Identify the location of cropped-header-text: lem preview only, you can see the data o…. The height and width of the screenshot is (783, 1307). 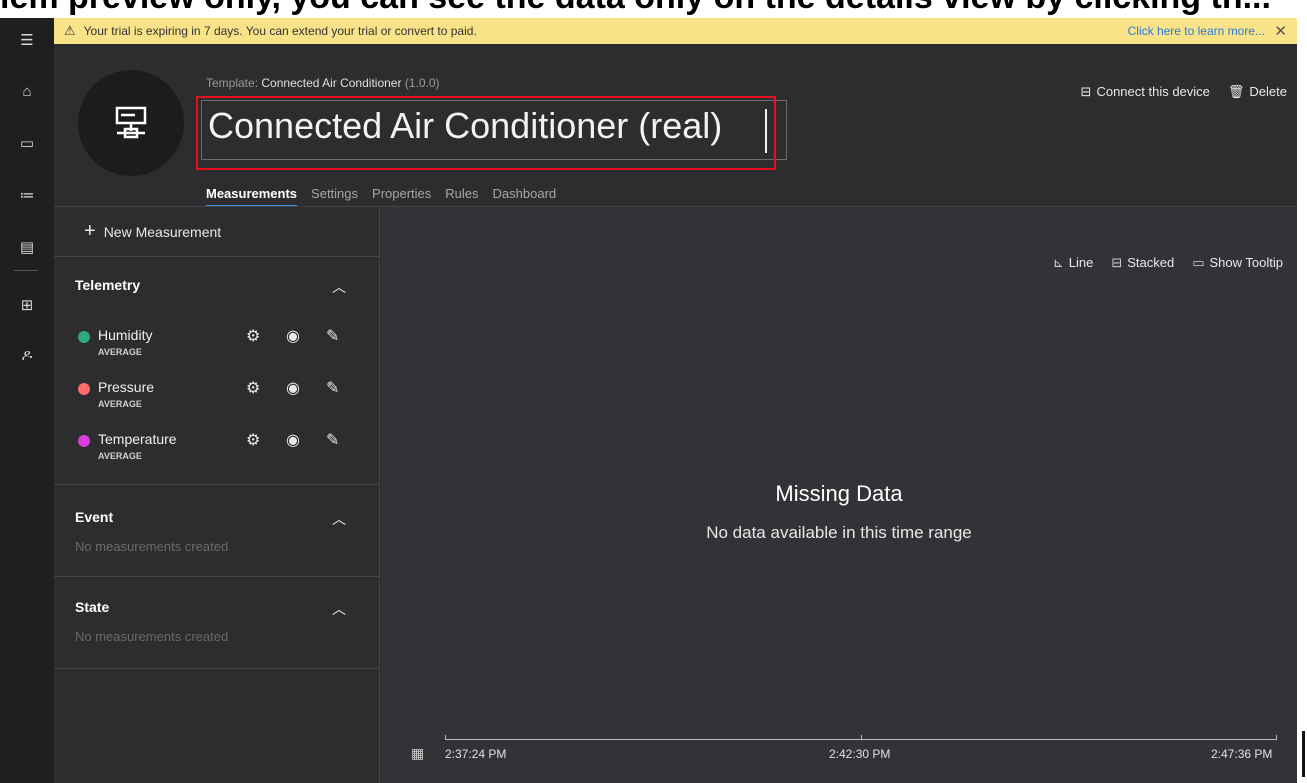
(635, 8).